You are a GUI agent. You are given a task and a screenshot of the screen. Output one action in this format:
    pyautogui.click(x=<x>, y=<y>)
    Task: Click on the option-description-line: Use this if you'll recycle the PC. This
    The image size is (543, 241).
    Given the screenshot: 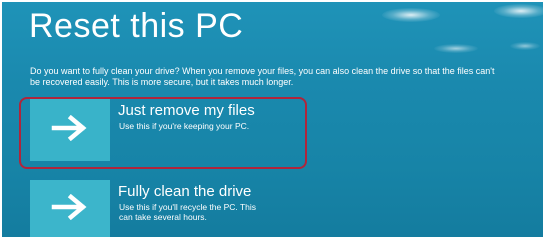 What is the action you would take?
    pyautogui.click(x=188, y=207)
    